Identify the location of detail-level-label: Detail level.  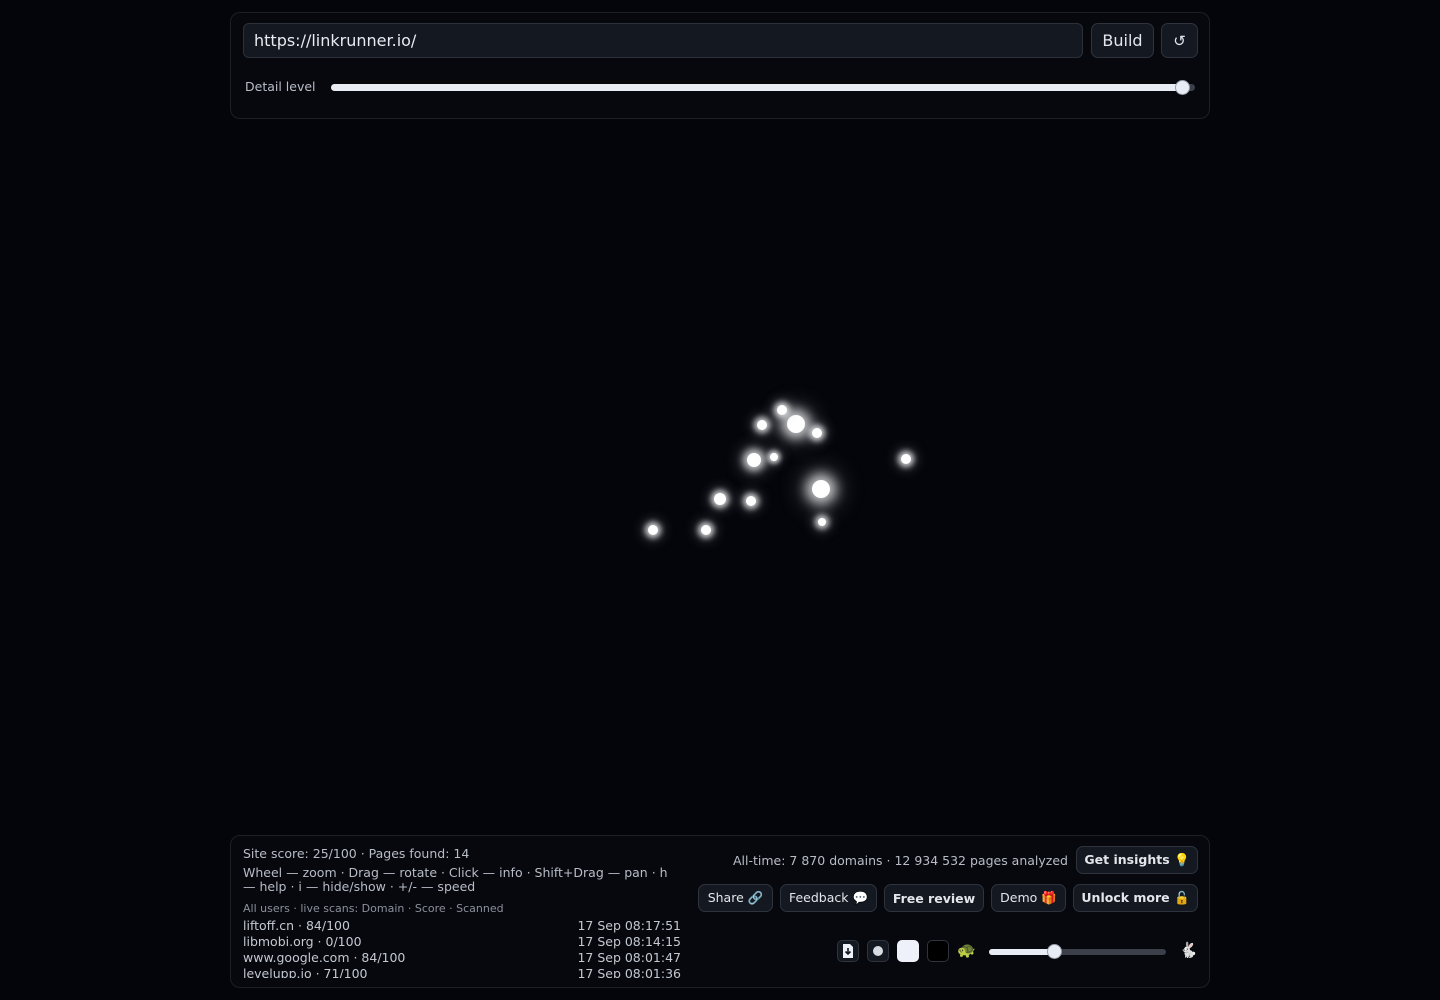
(280, 86).